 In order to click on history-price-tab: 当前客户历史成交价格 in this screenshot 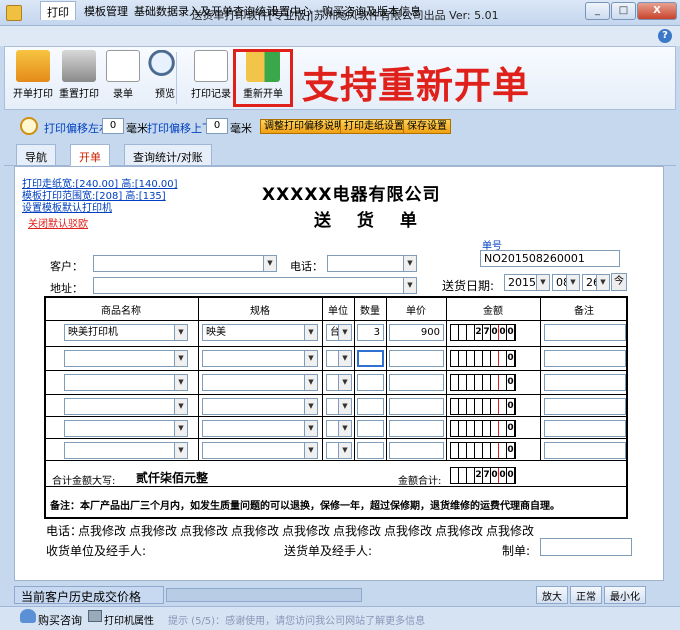, I will do `click(89, 595)`.